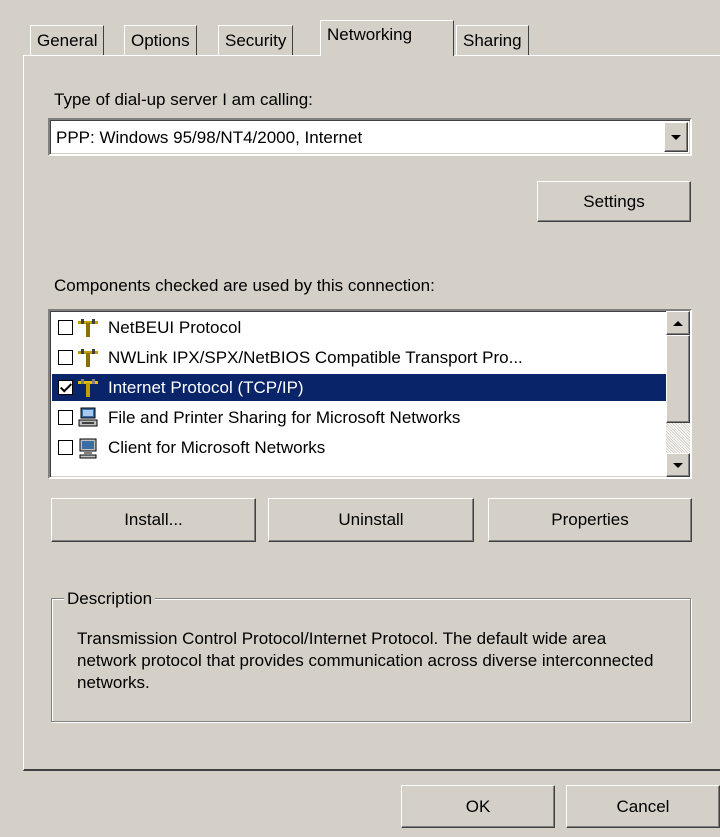  I want to click on list-item-tcpip: Internet Protocol (TCP/IP), so click(362, 387).